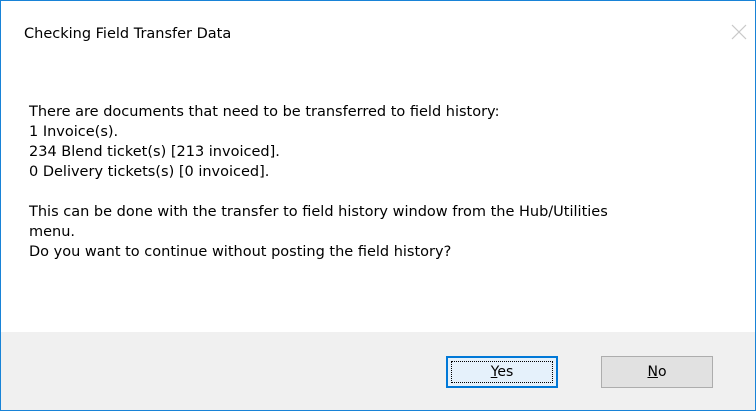 The image size is (756, 411). I want to click on no-button: No, so click(657, 372).